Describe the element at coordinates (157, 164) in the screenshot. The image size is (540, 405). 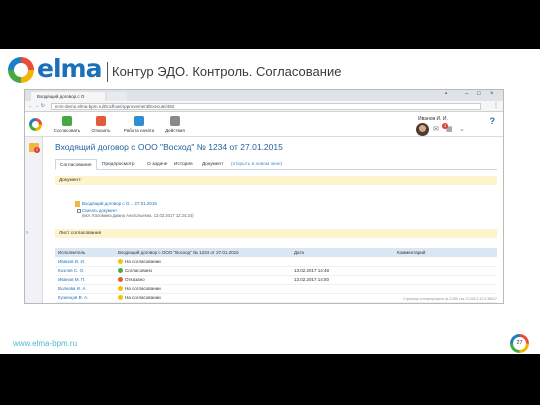
I see `tab-about-task: О задаче` at that location.